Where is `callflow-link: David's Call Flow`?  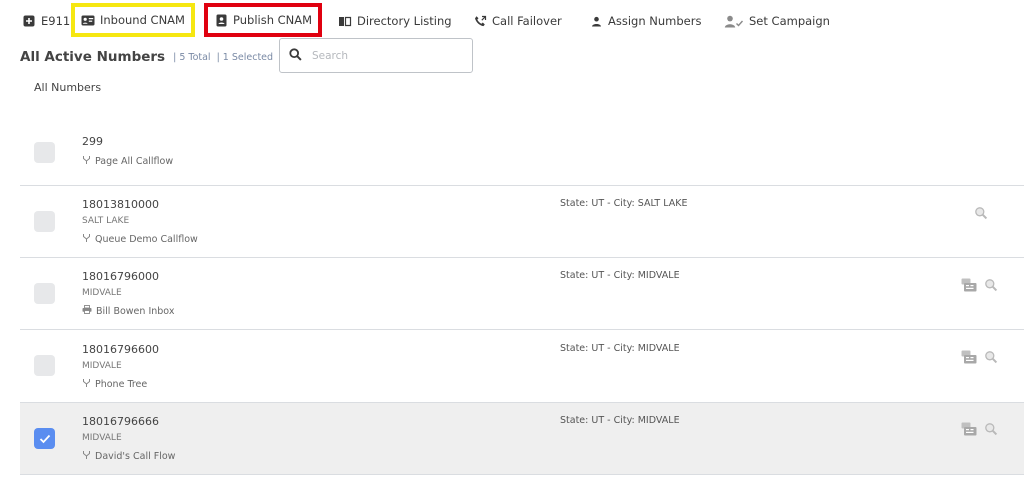 callflow-link: David's Call Flow is located at coordinates (128, 456).